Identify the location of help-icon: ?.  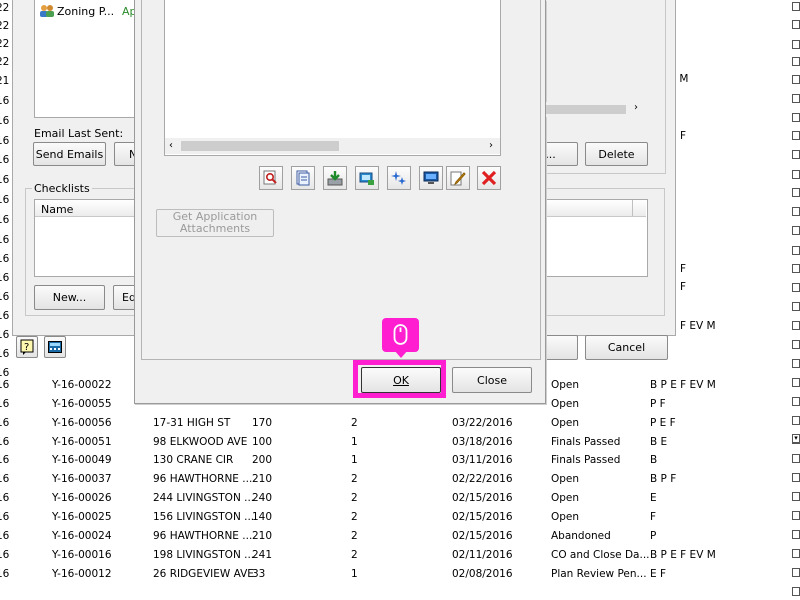
(27, 347).